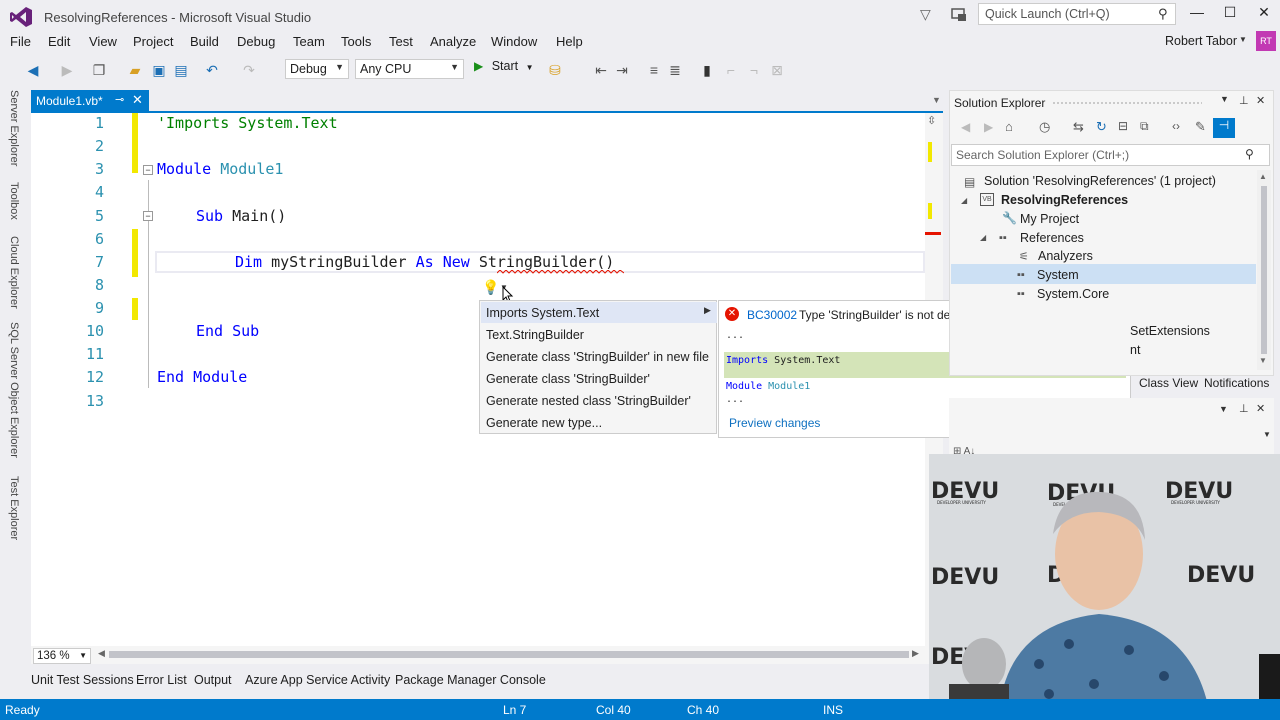 This screenshot has height=720, width=1280. I want to click on avatar: RT, so click(1266, 41).